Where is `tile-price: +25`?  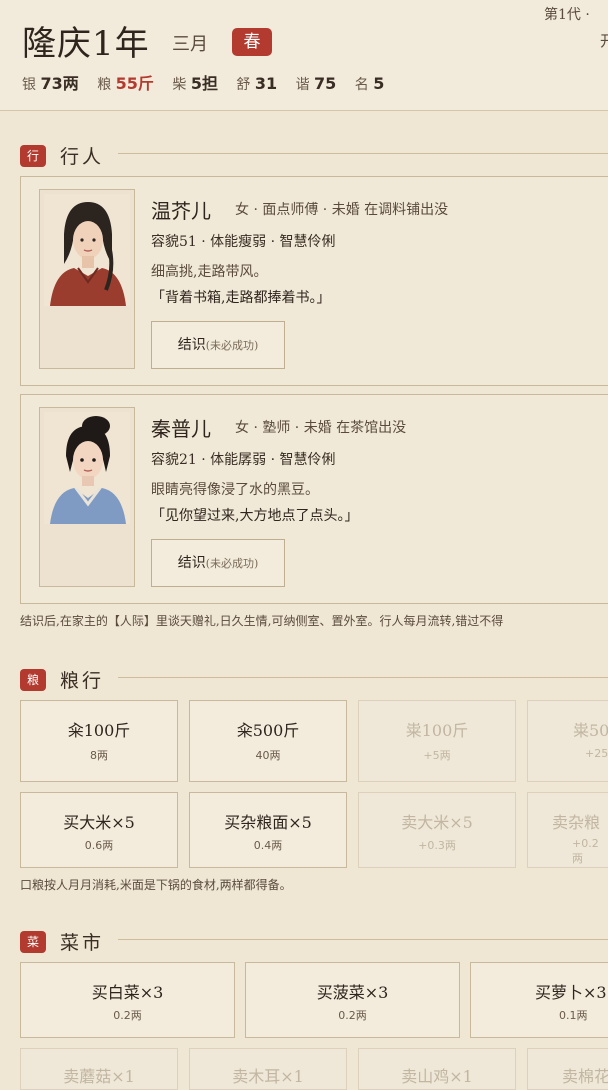 tile-price: +25 is located at coordinates (596, 753).